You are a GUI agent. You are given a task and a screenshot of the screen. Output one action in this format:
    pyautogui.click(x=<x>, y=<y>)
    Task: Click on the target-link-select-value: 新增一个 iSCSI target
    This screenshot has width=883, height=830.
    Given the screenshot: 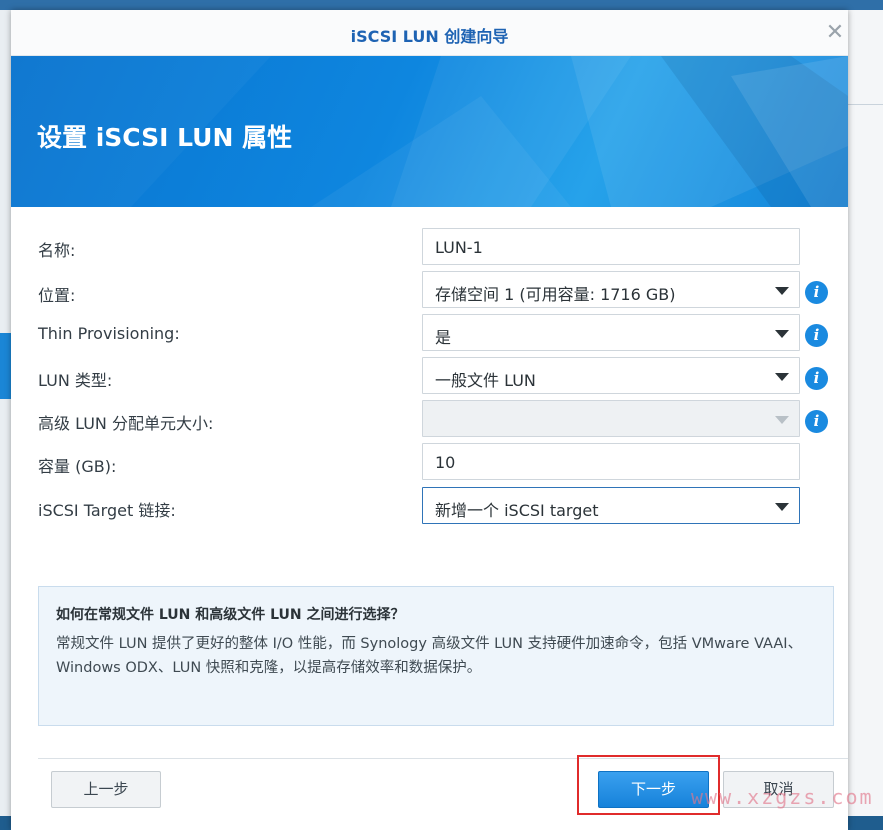 What is the action you would take?
    pyautogui.click(x=517, y=510)
    